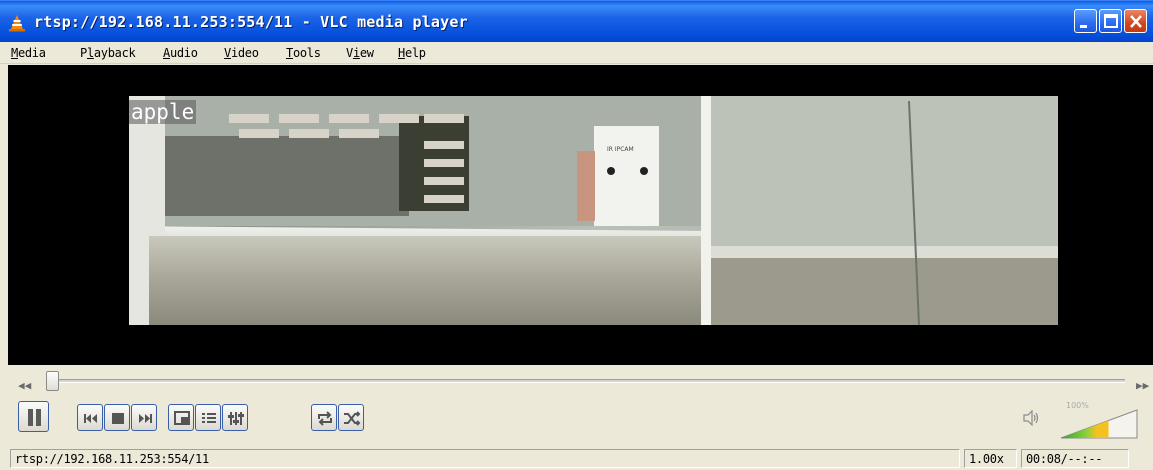  Describe the element at coordinates (241, 53) in the screenshot. I see `menu-video: Video` at that location.